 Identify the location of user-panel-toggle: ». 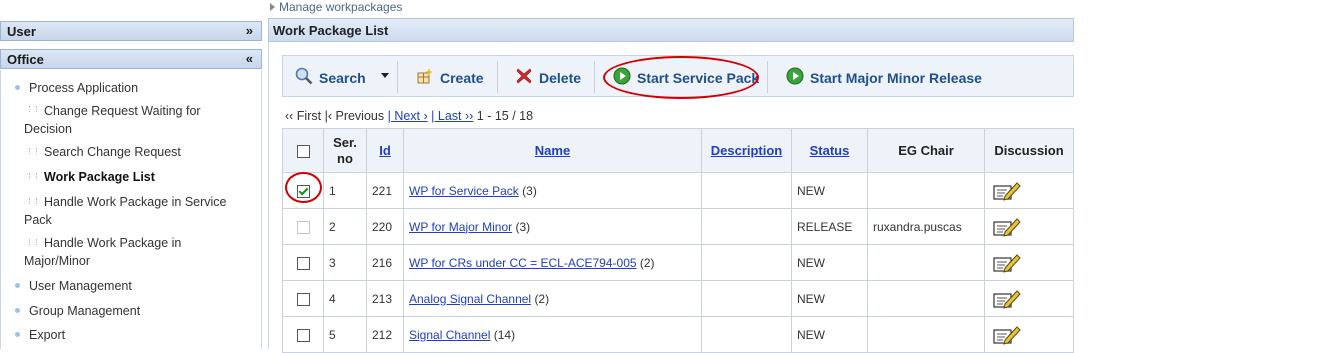
(249, 30).